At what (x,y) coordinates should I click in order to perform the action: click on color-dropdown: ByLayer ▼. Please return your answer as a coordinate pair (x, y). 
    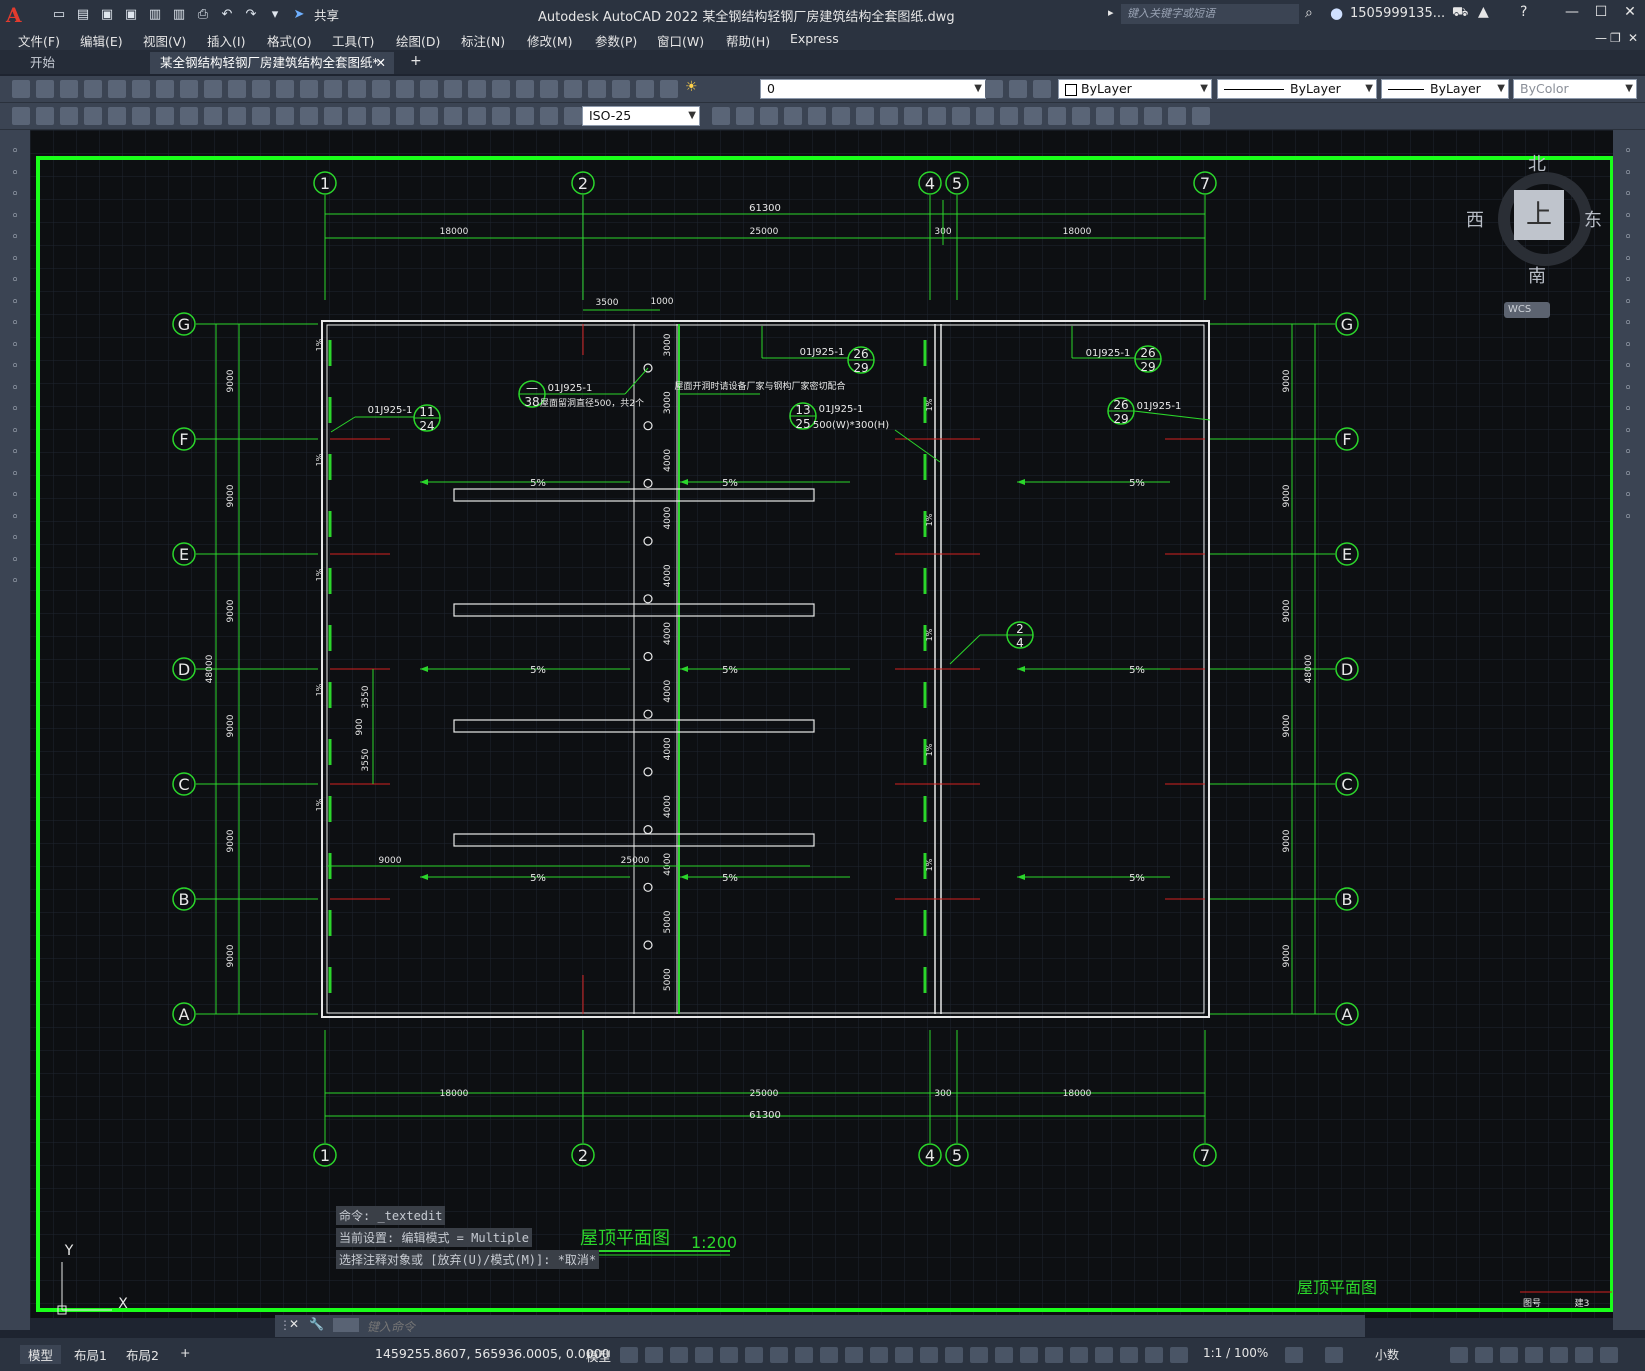
    Looking at the image, I should click on (1135, 89).